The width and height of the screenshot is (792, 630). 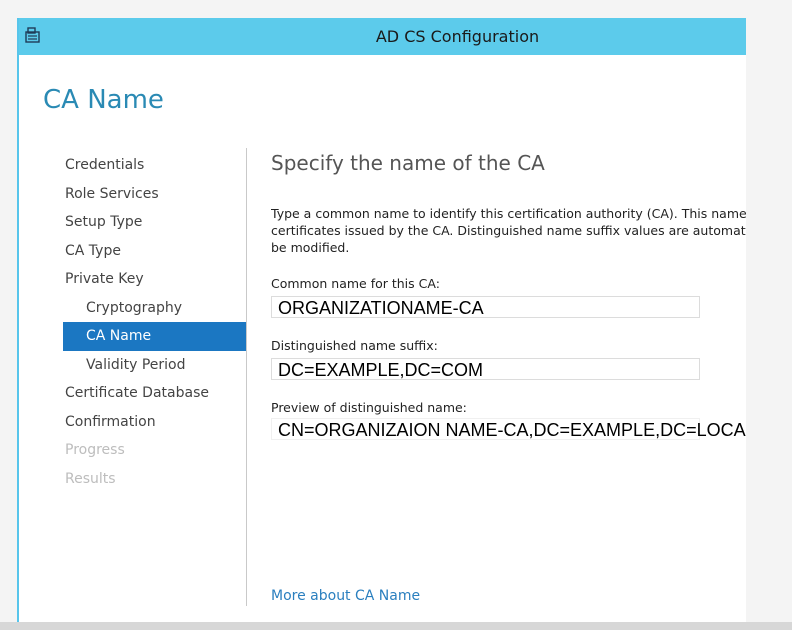 I want to click on nav-item-setup-type: Setup Type, so click(x=154, y=222).